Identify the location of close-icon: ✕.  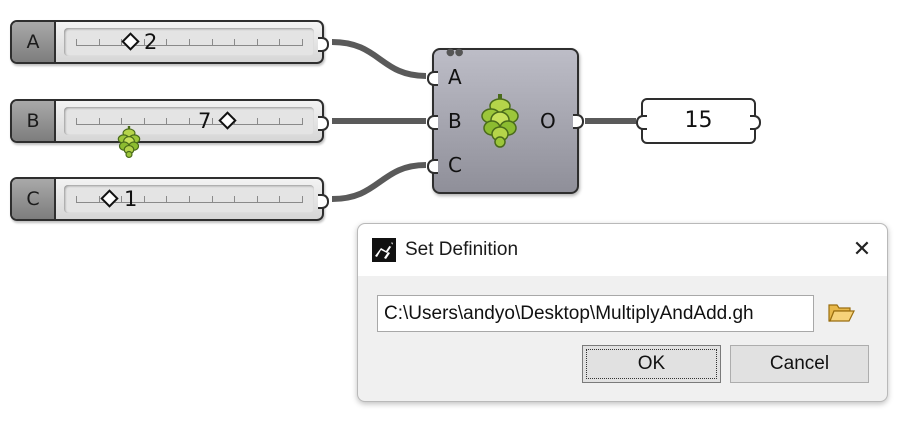
(862, 249).